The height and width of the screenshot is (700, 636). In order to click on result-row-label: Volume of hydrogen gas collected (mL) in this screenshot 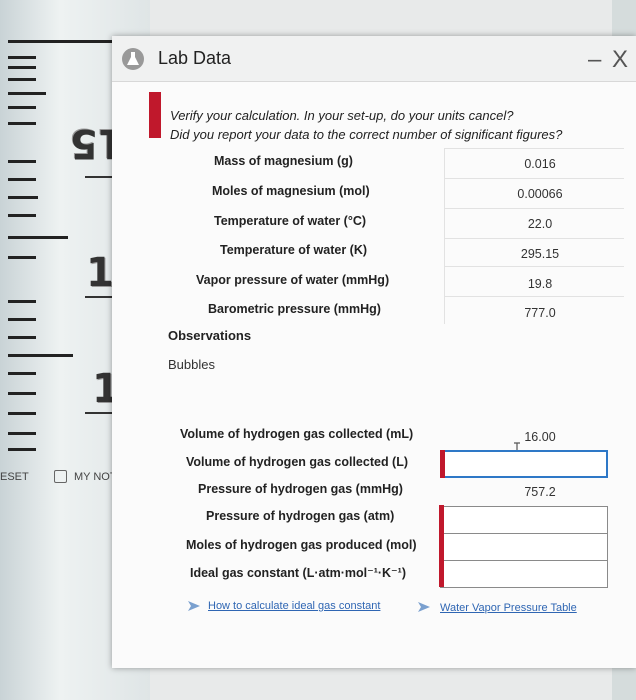, I will do `click(297, 434)`.